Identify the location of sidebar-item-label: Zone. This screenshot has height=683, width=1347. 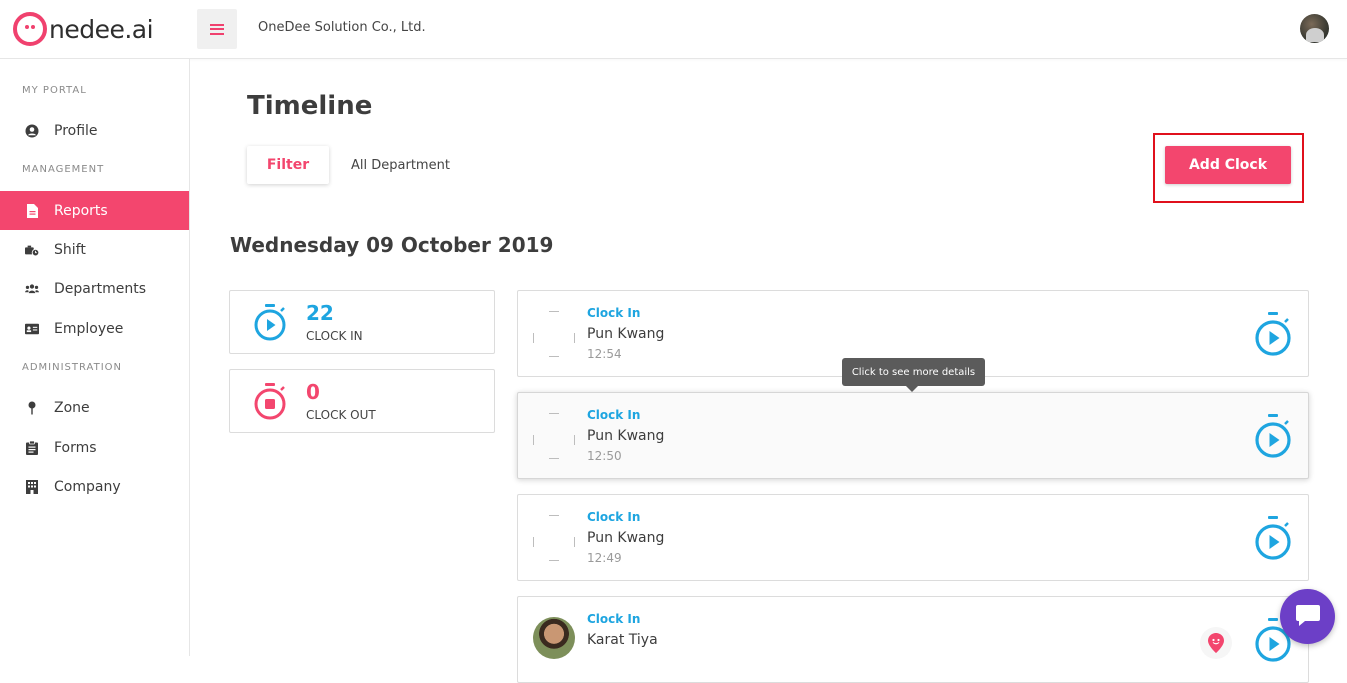
(72, 407).